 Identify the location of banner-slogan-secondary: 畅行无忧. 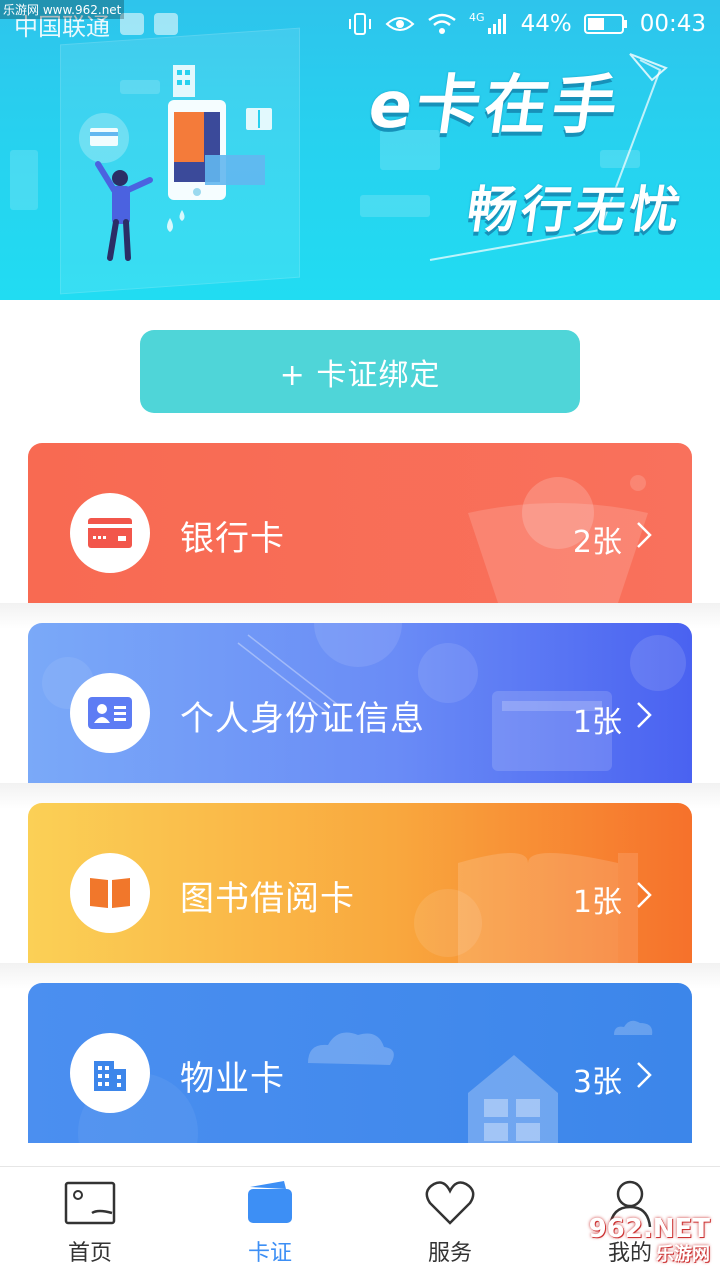
(575, 210).